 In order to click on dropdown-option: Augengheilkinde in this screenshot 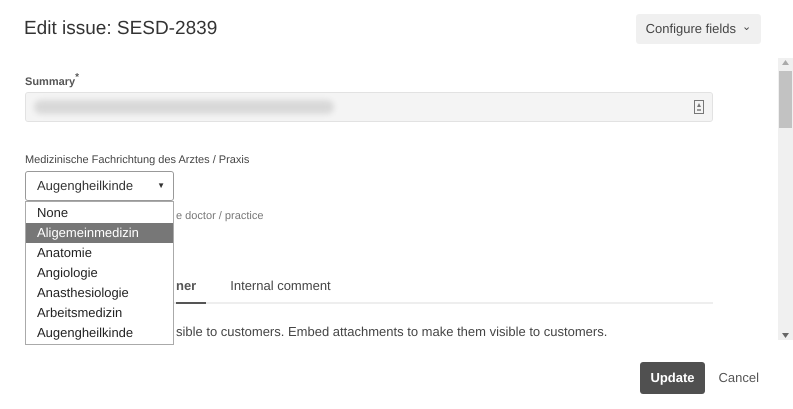, I will do `click(99, 332)`.